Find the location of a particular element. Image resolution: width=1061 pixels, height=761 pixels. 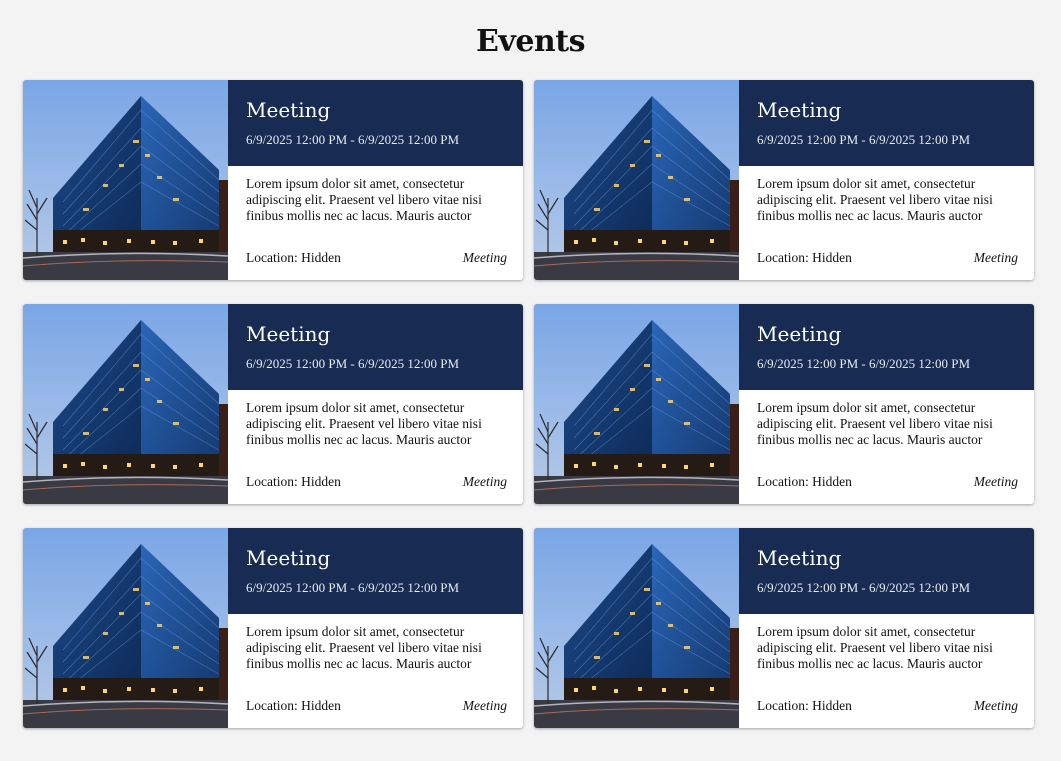

page-title: Events is located at coordinates (530, 41).